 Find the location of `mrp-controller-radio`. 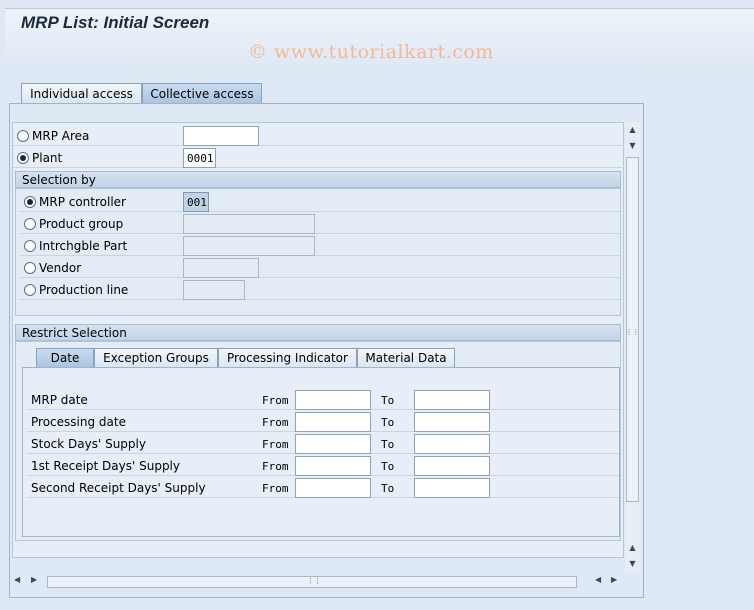

mrp-controller-radio is located at coordinates (30, 202).